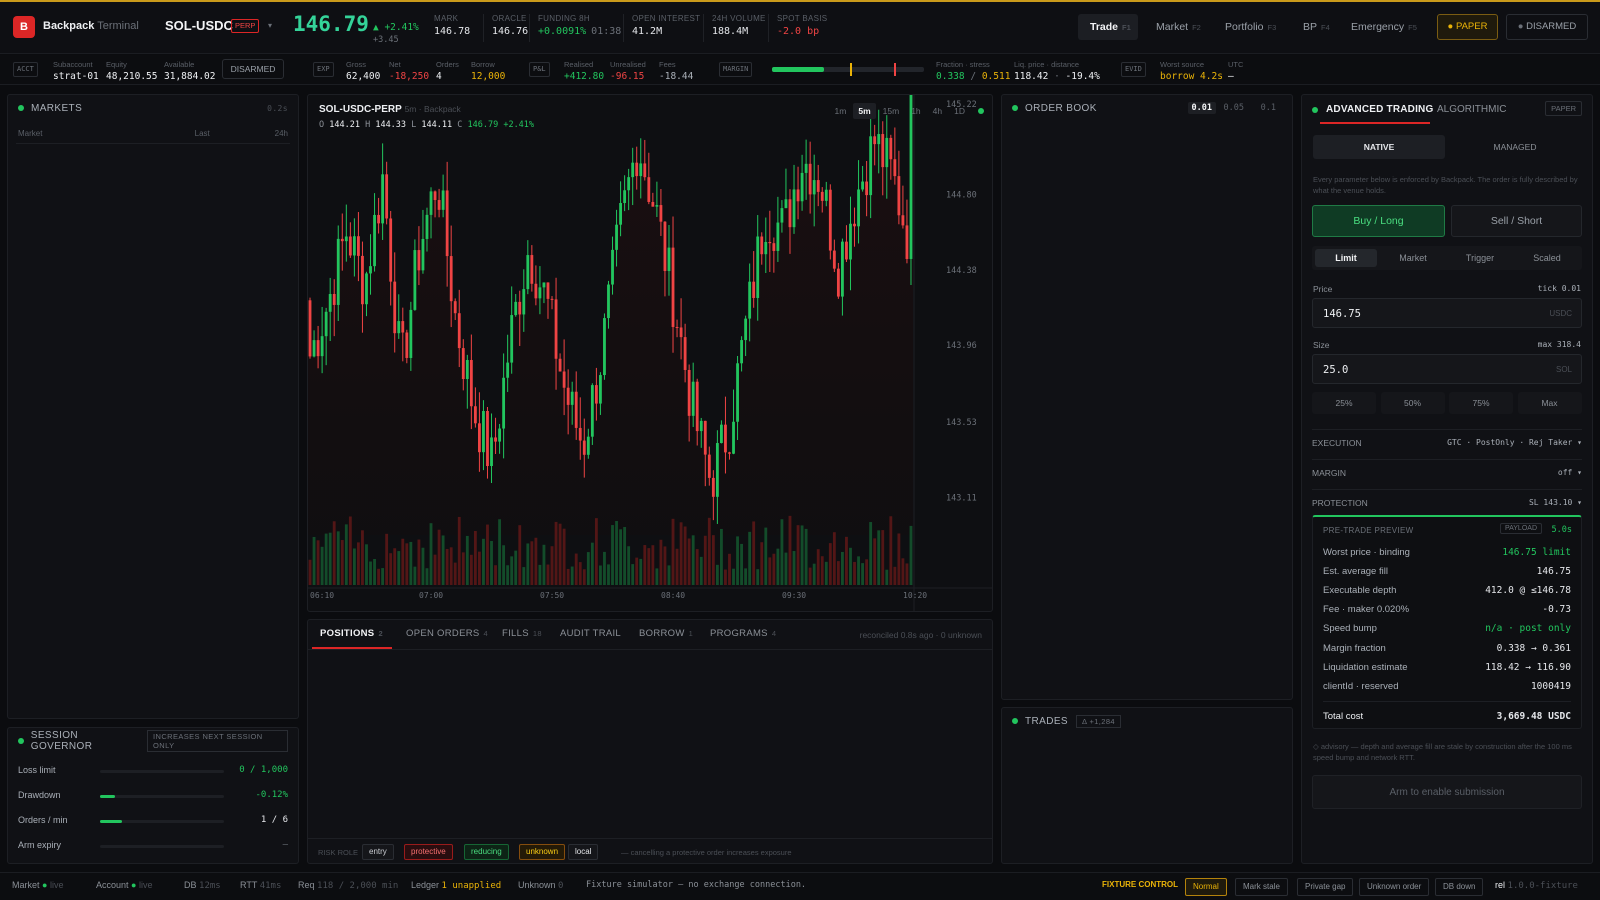 The width and height of the screenshot is (1600, 900). Describe the element at coordinates (1182, 64) in the screenshot. I see `worst-source-label: Worst source` at that location.